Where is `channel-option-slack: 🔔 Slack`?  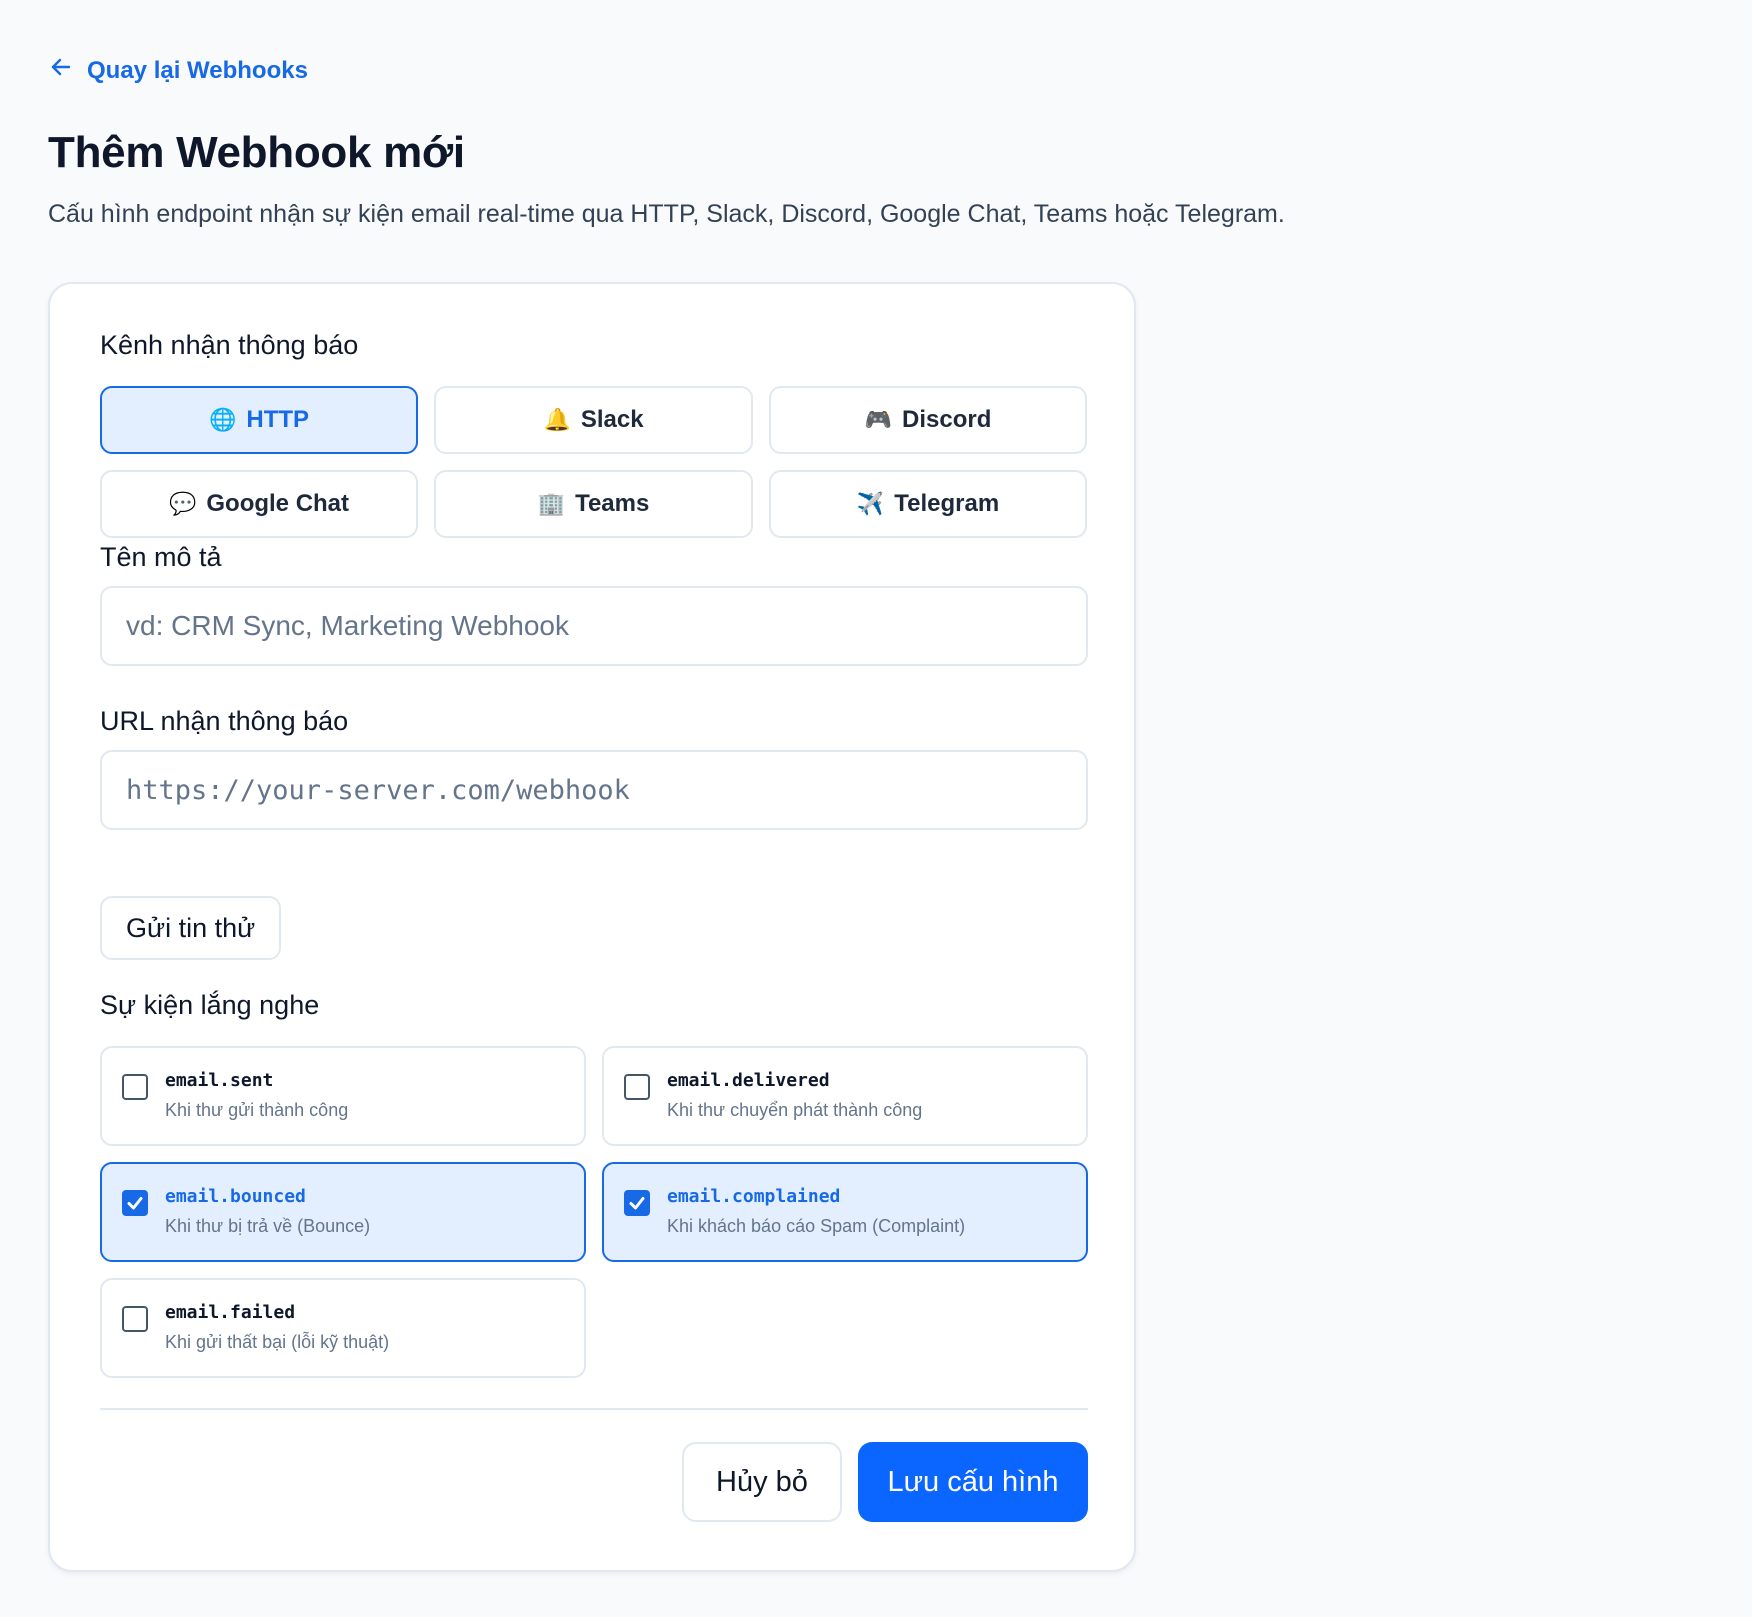
channel-option-slack: 🔔 Slack is located at coordinates (593, 420).